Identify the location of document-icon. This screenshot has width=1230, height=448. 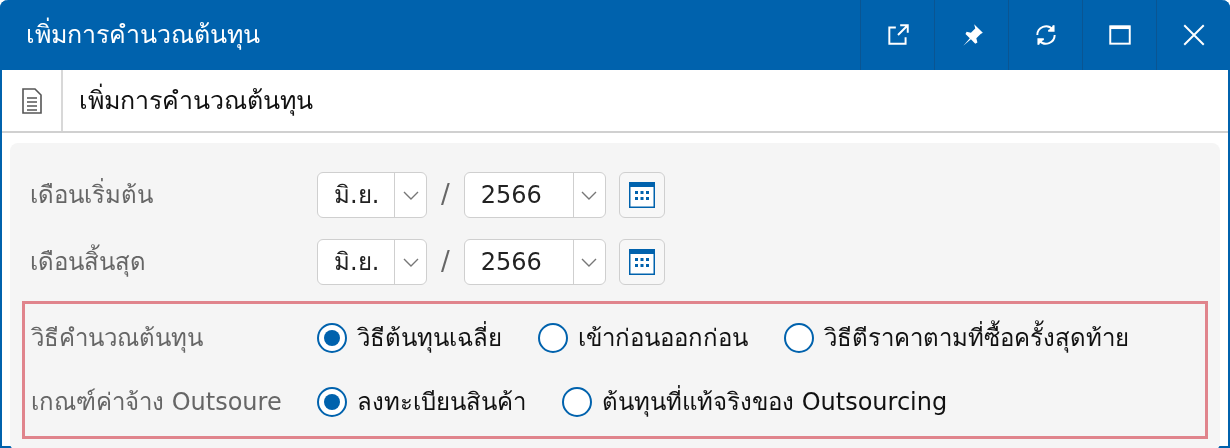
(31, 100).